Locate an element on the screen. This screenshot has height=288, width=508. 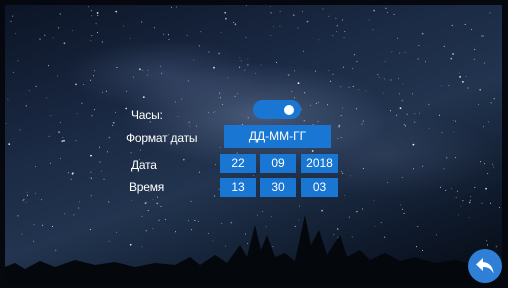
back-arrow-icon is located at coordinates (485, 266).